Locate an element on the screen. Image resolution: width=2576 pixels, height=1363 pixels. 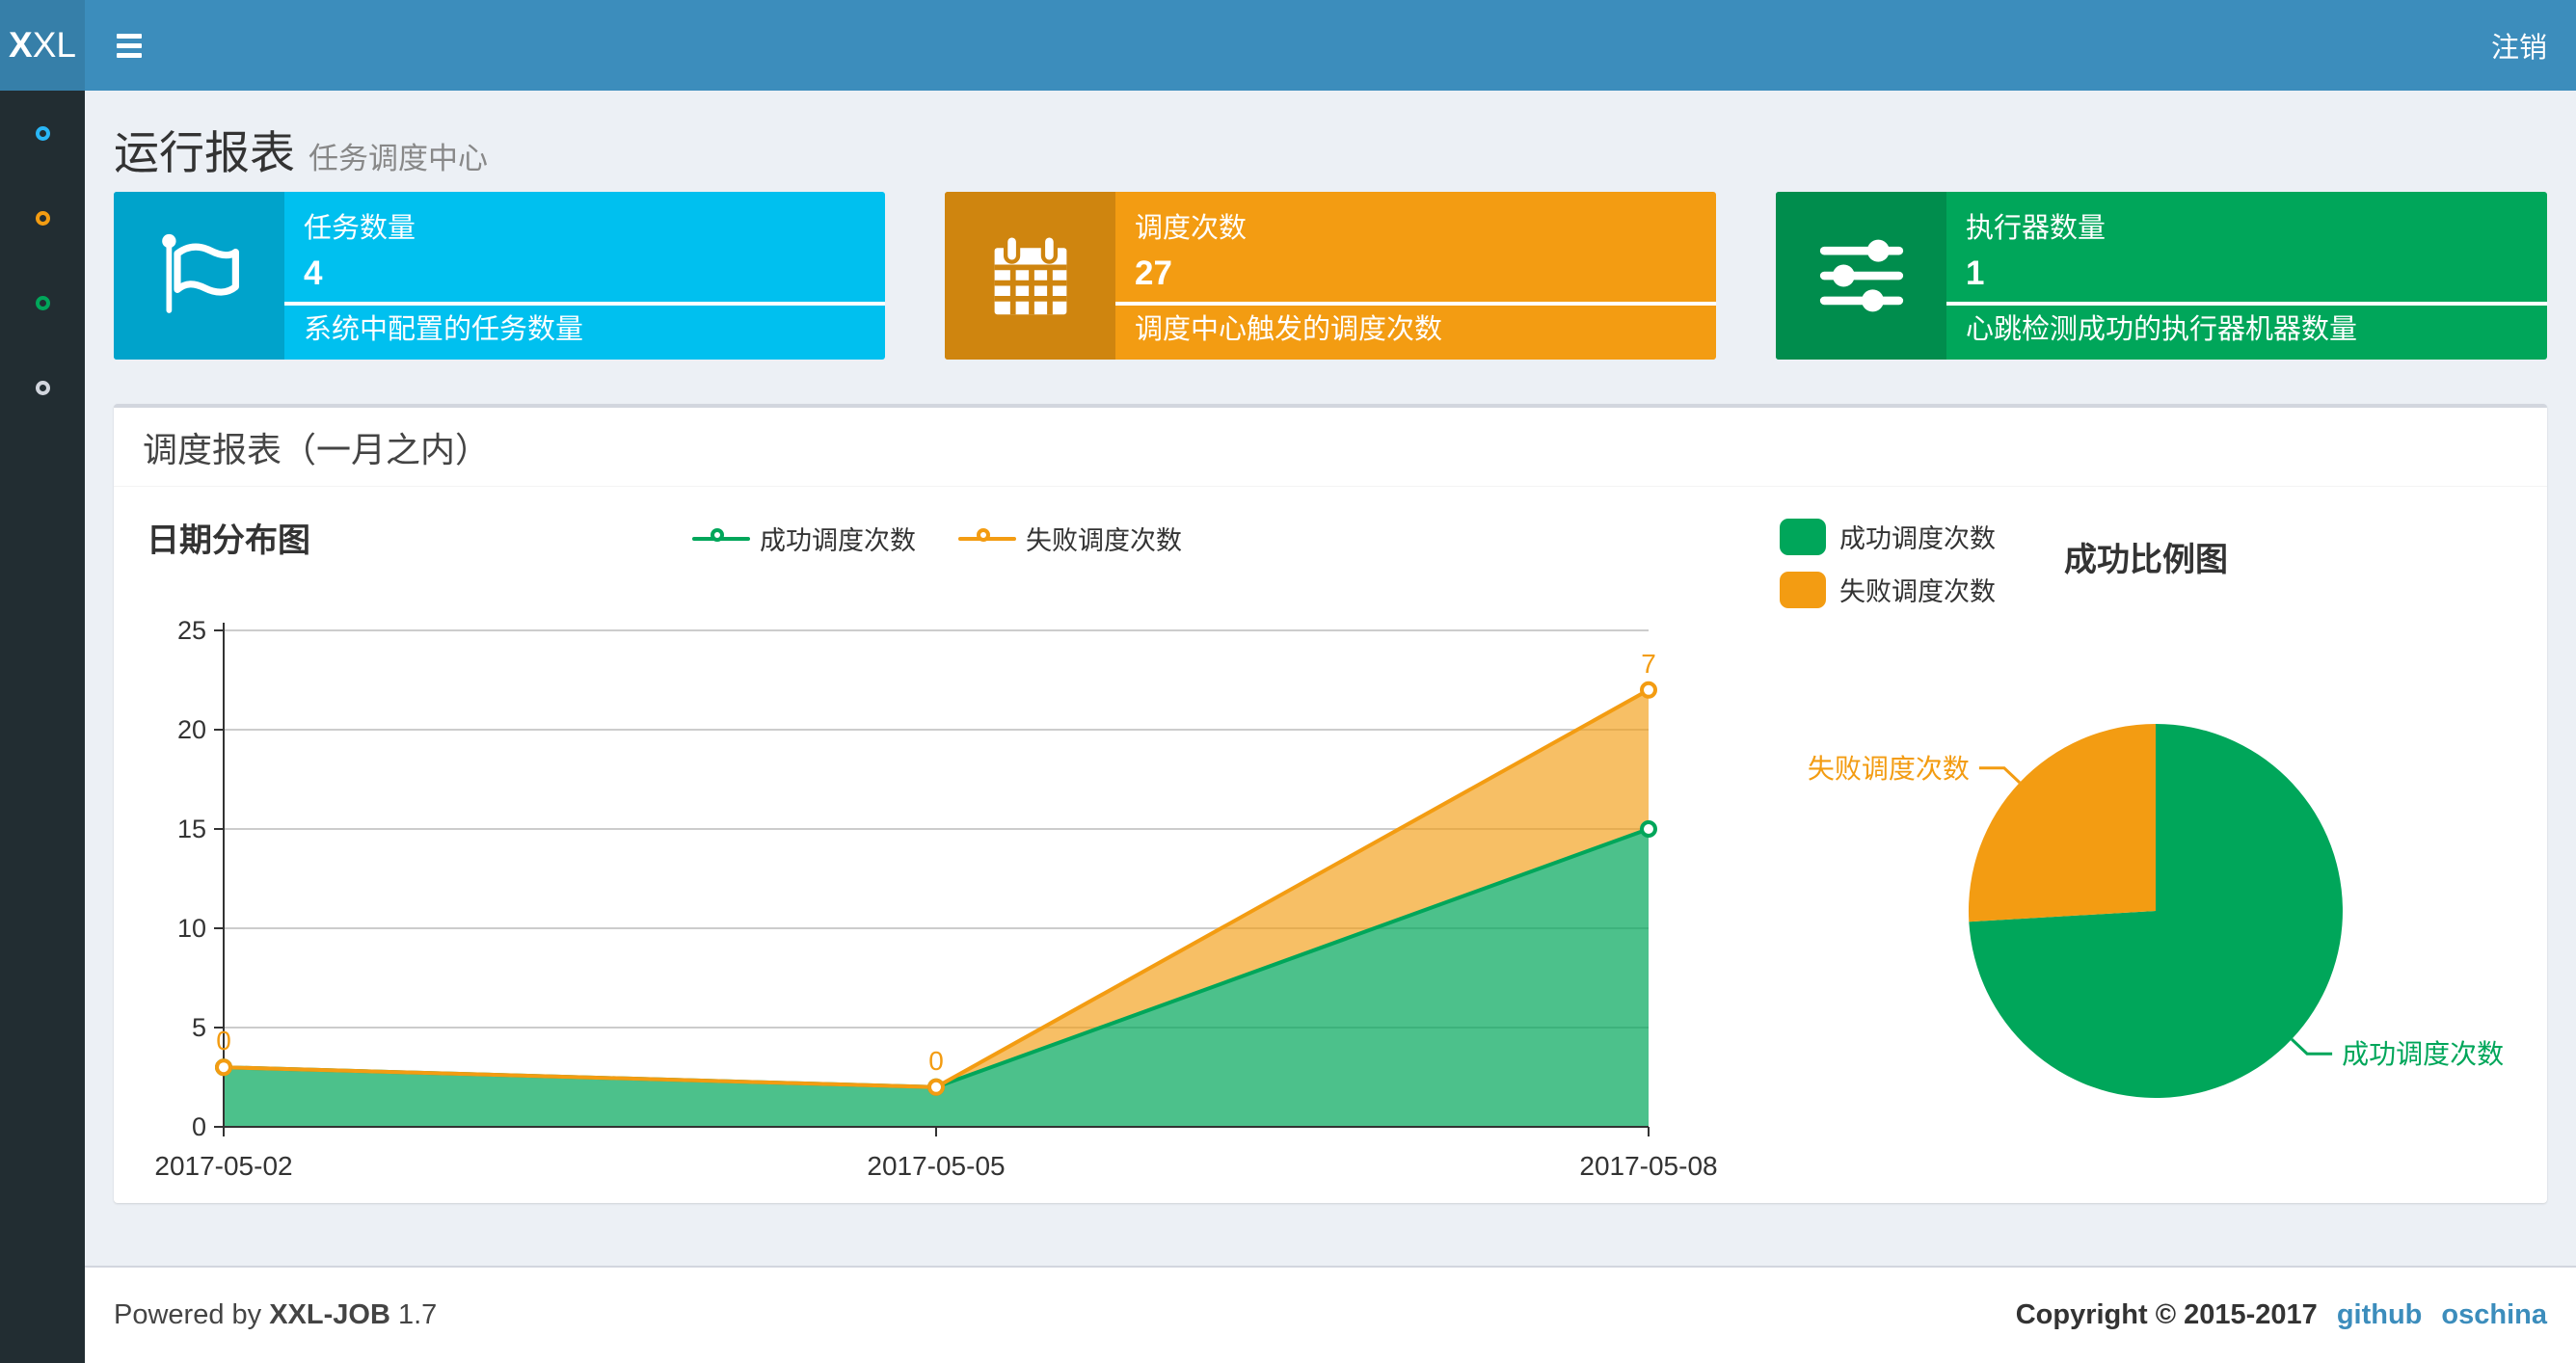
stat-description: 系统中配置的任务数量 is located at coordinates (444, 329).